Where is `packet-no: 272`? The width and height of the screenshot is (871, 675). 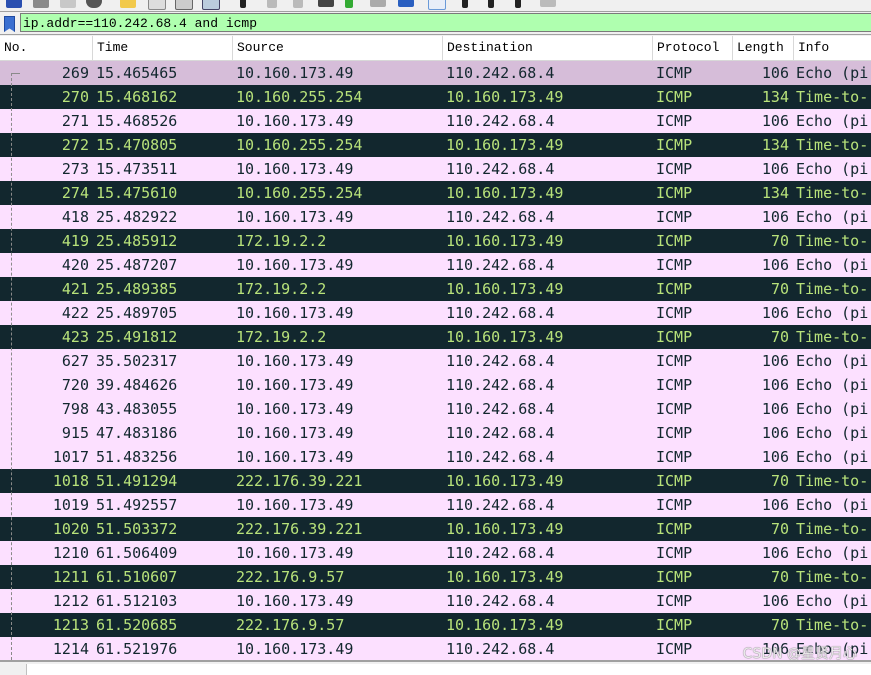 packet-no: 272 is located at coordinates (75, 145).